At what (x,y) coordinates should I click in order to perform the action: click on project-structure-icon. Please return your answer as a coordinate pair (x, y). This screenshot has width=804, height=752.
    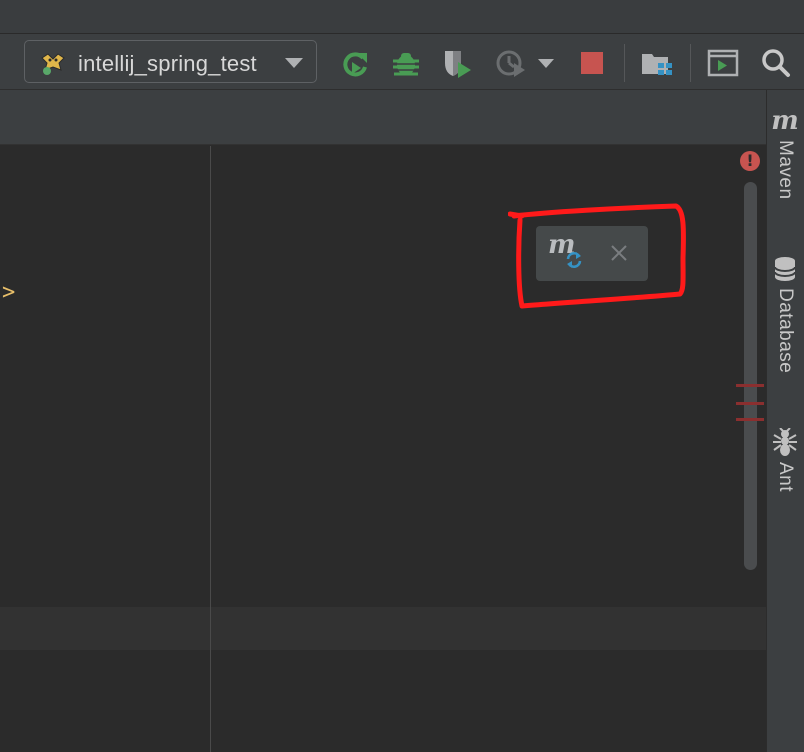
    Looking at the image, I should click on (657, 64).